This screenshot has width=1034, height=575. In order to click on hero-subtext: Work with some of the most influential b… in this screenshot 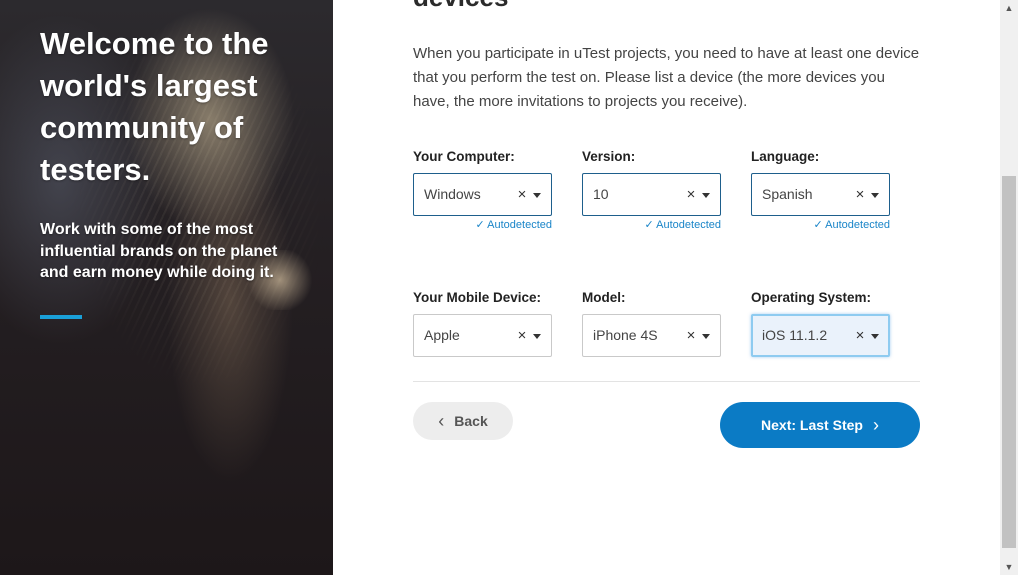, I will do `click(159, 251)`.